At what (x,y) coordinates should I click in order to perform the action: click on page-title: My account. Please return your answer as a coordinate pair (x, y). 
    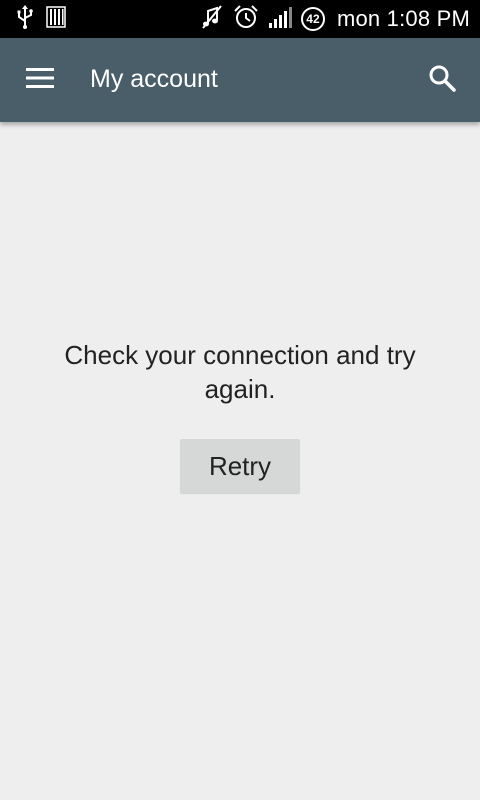
    Looking at the image, I should click on (154, 79).